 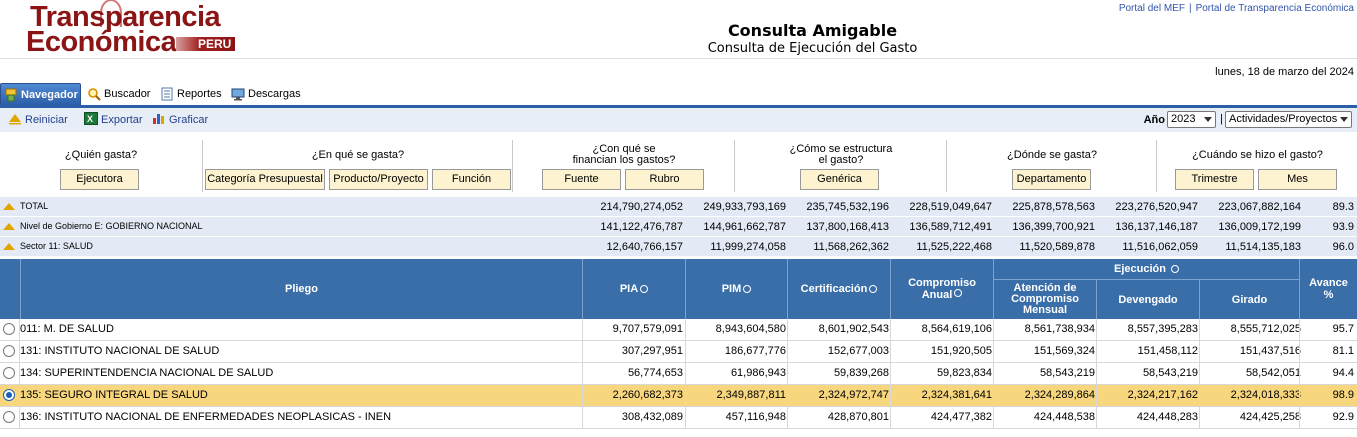 I want to click on header-certificacion: Certificación, so click(x=838, y=289).